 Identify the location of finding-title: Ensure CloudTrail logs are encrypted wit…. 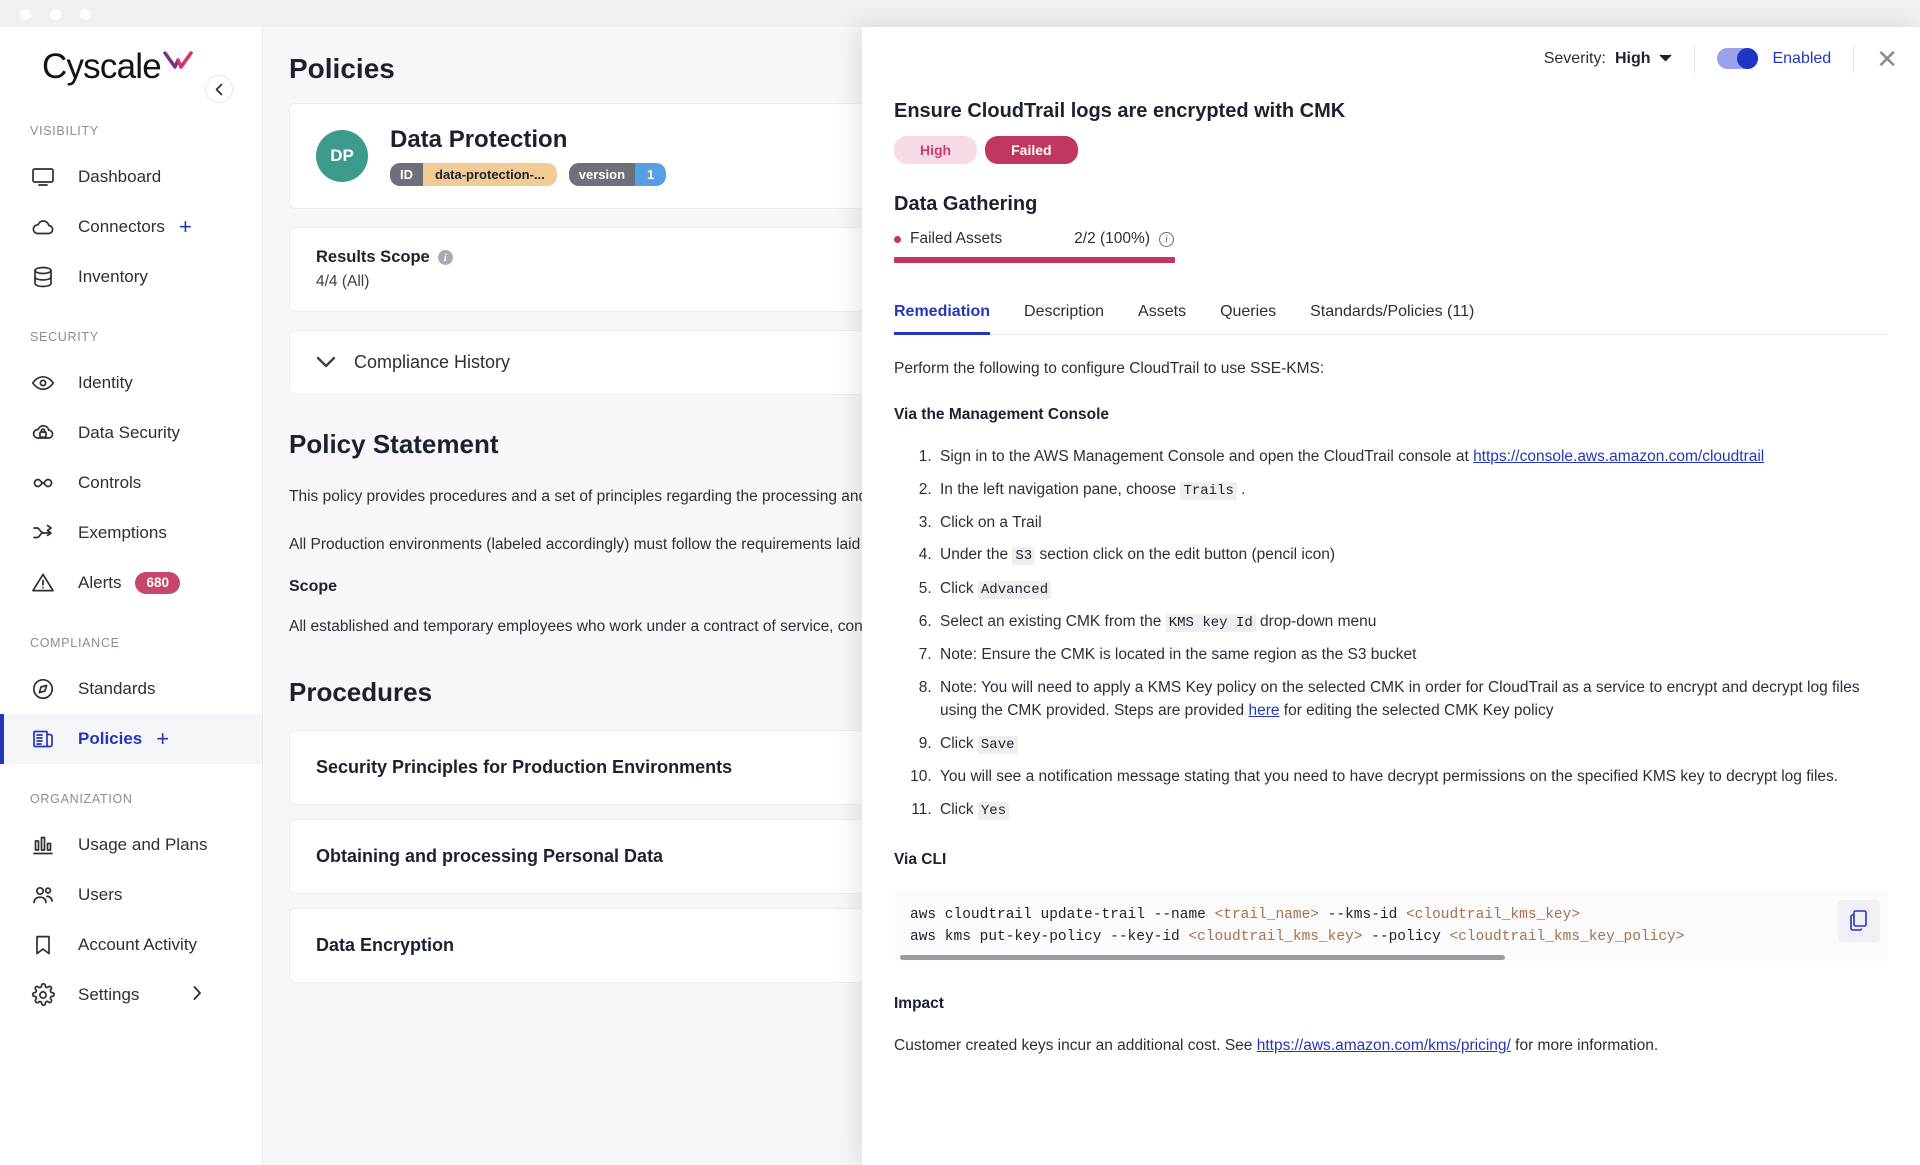
(1120, 111).